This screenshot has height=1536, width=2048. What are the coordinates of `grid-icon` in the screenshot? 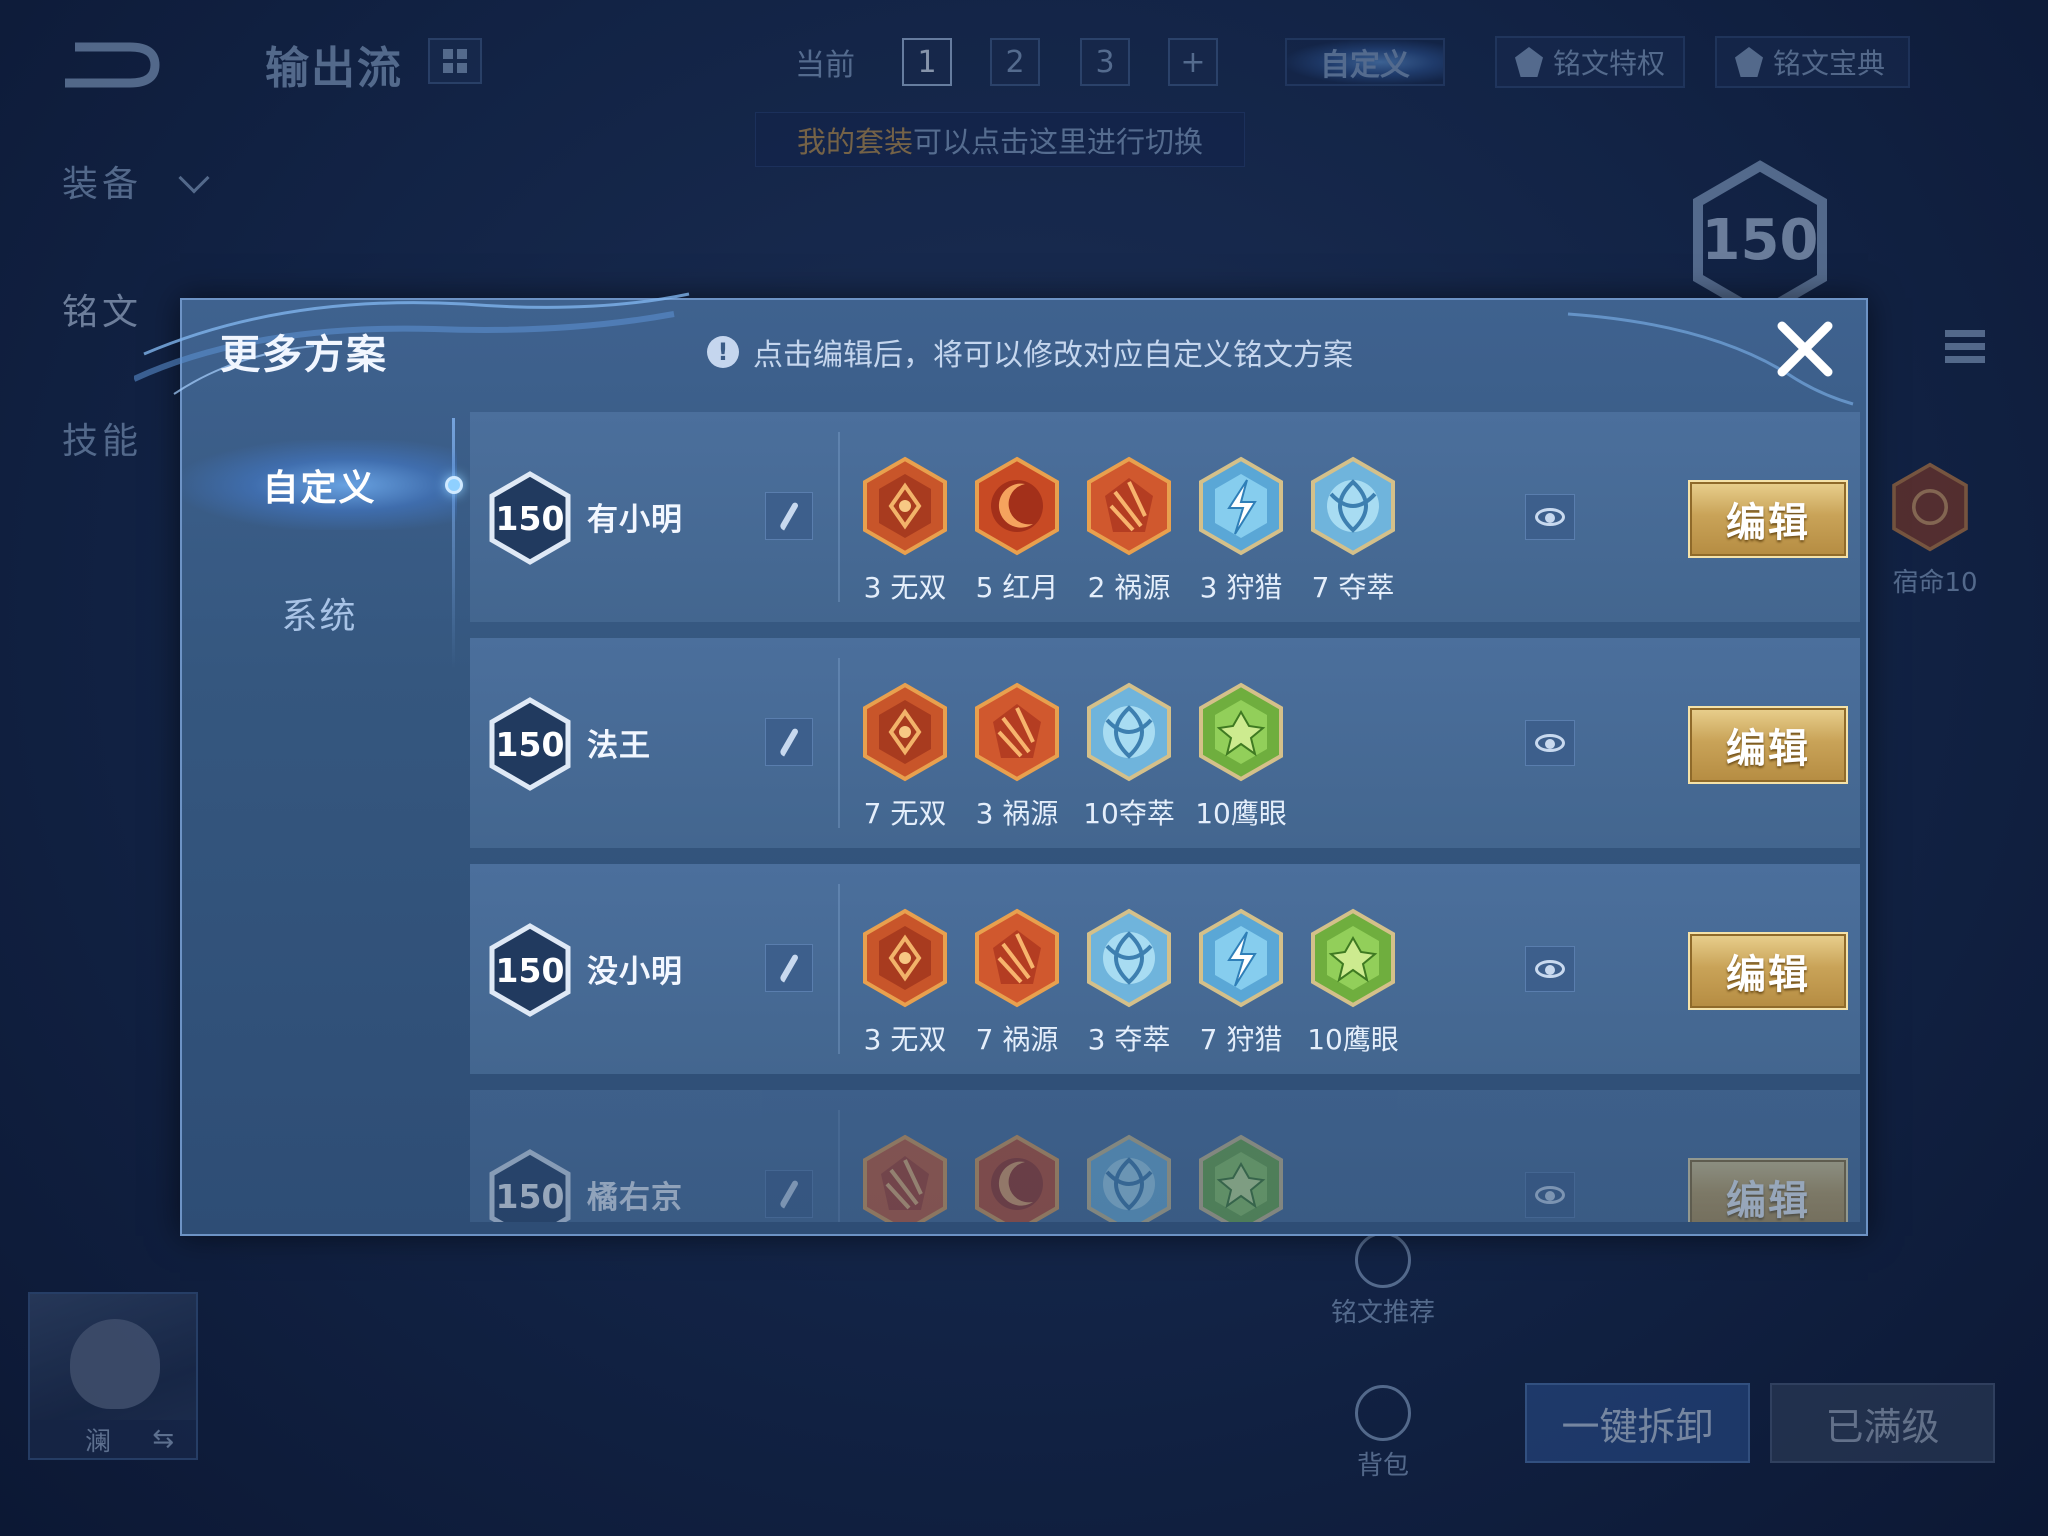 It's located at (455, 61).